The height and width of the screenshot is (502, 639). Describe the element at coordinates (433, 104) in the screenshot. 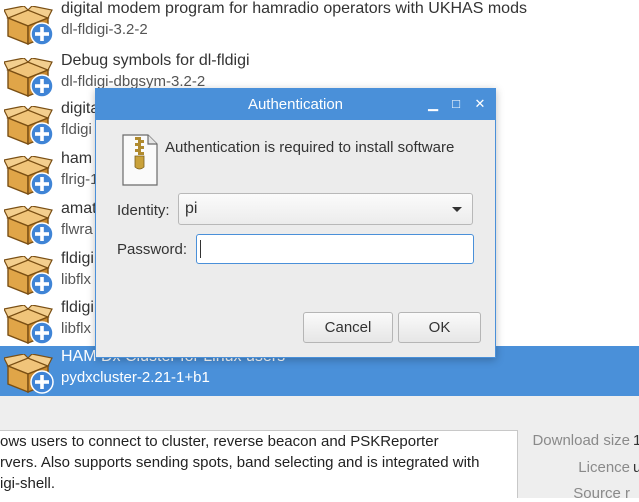

I see `minimize-button: ▁` at that location.